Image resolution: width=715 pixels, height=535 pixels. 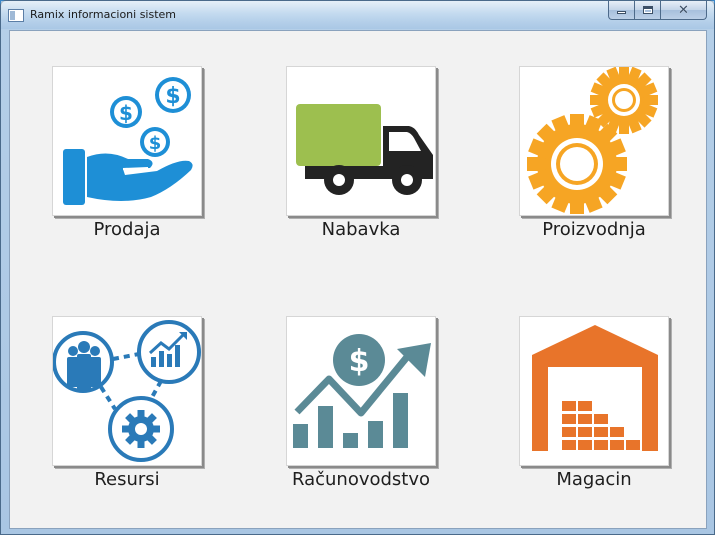 I want to click on maximize-icon, so click(x=647, y=10).